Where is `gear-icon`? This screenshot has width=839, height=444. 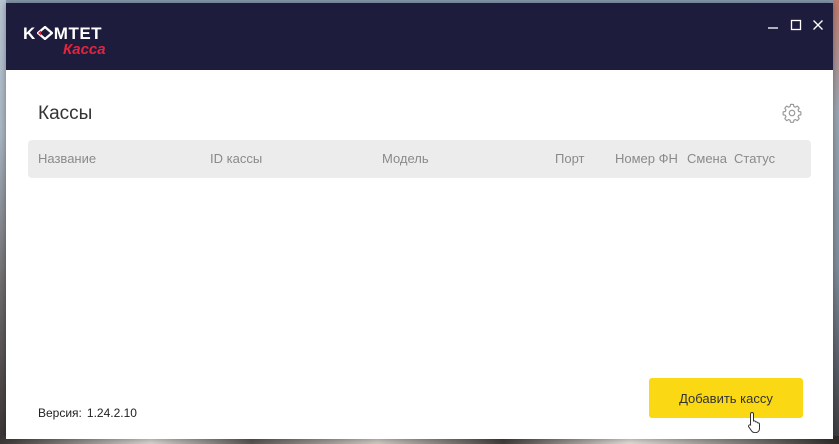 gear-icon is located at coordinates (792, 113).